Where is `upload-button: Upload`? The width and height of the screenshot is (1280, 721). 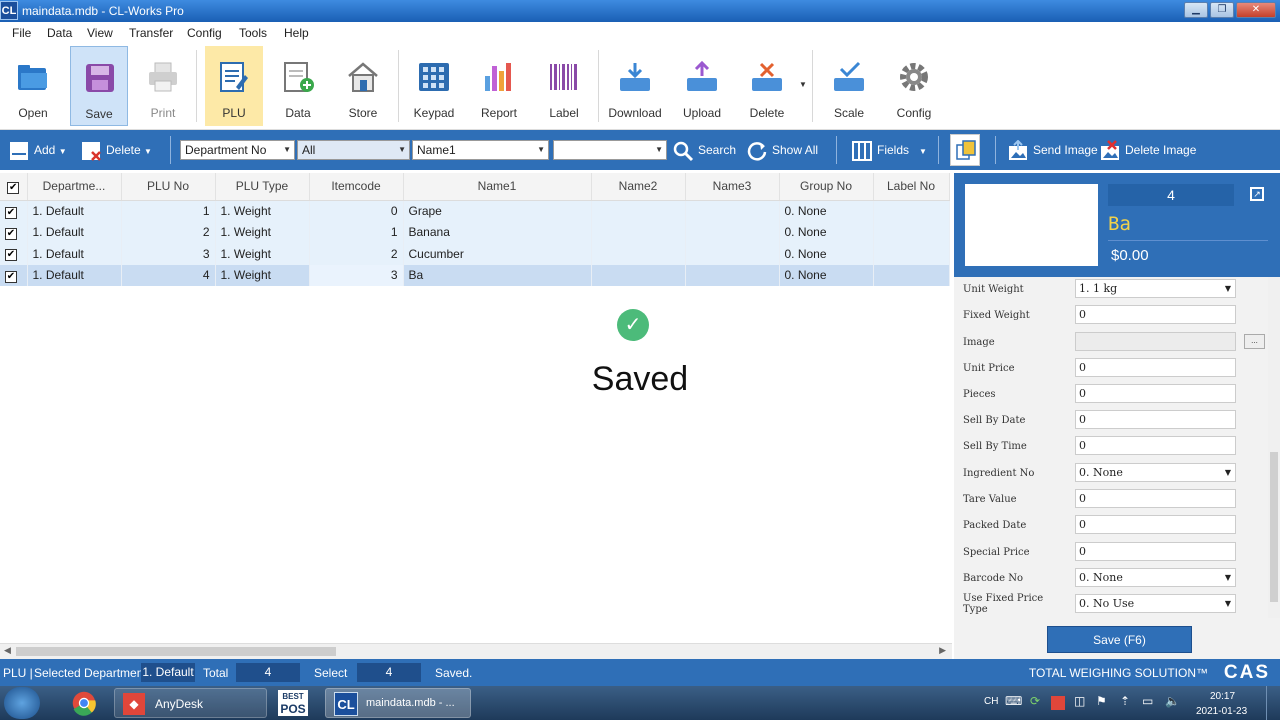 upload-button: Upload is located at coordinates (702, 86).